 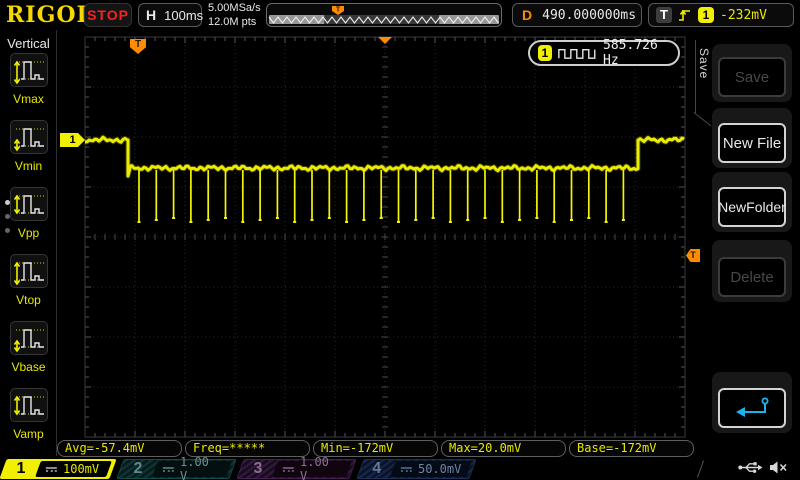 What do you see at coordinates (778, 467) in the screenshot?
I see `speaker-muted-icon` at bounding box center [778, 467].